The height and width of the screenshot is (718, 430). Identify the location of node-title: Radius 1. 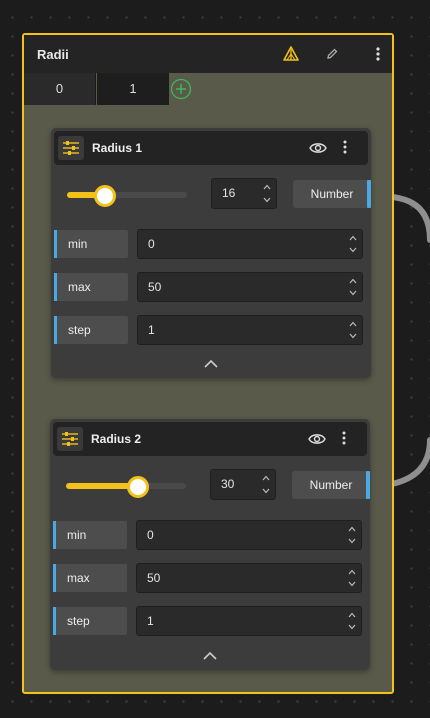
(117, 148).